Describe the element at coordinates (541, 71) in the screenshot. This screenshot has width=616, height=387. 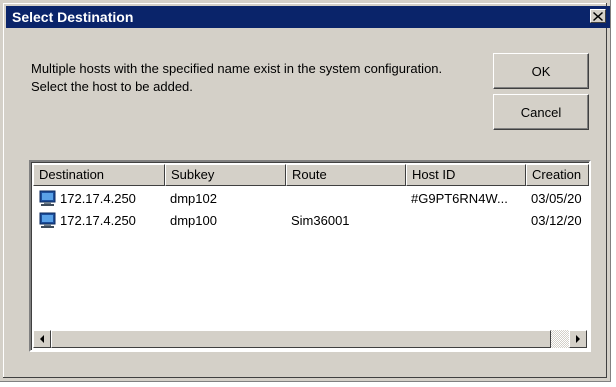
I see `ok-button: OK` at that location.